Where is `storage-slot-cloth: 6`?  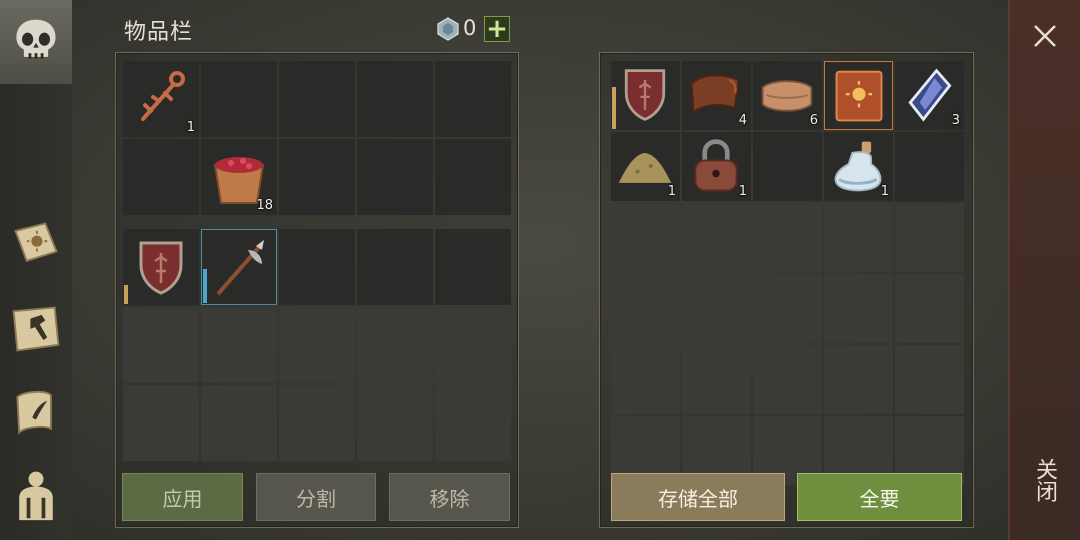
storage-slot-cloth: 6 is located at coordinates (787, 95).